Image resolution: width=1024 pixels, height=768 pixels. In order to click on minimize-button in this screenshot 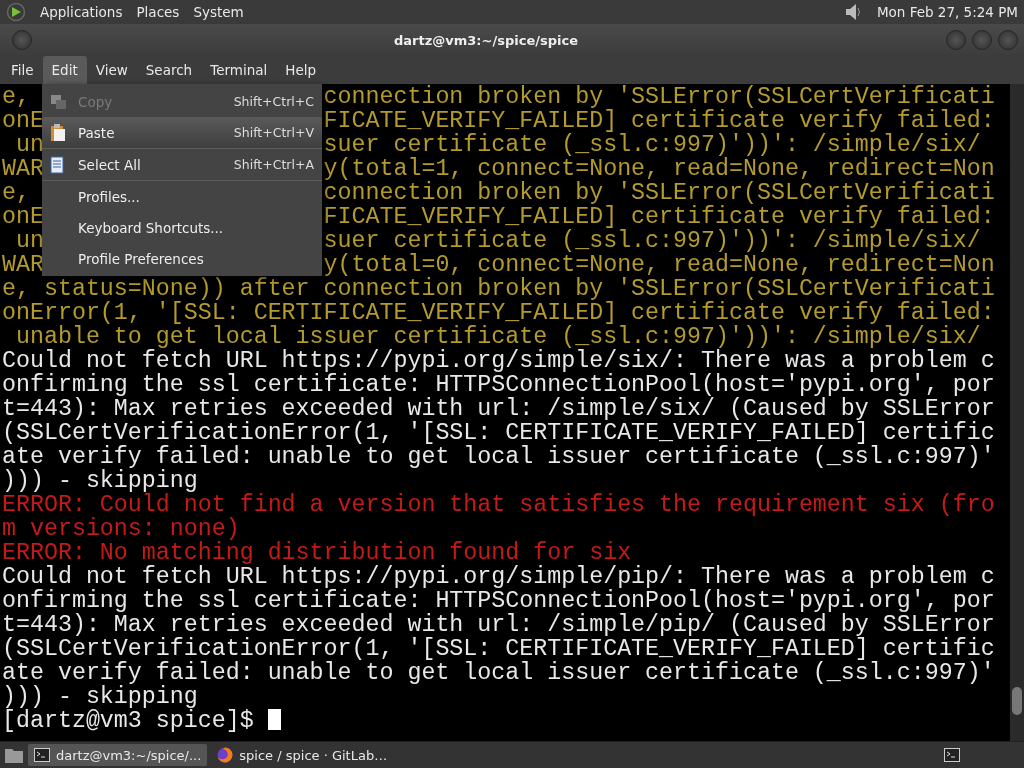, I will do `click(956, 40)`.